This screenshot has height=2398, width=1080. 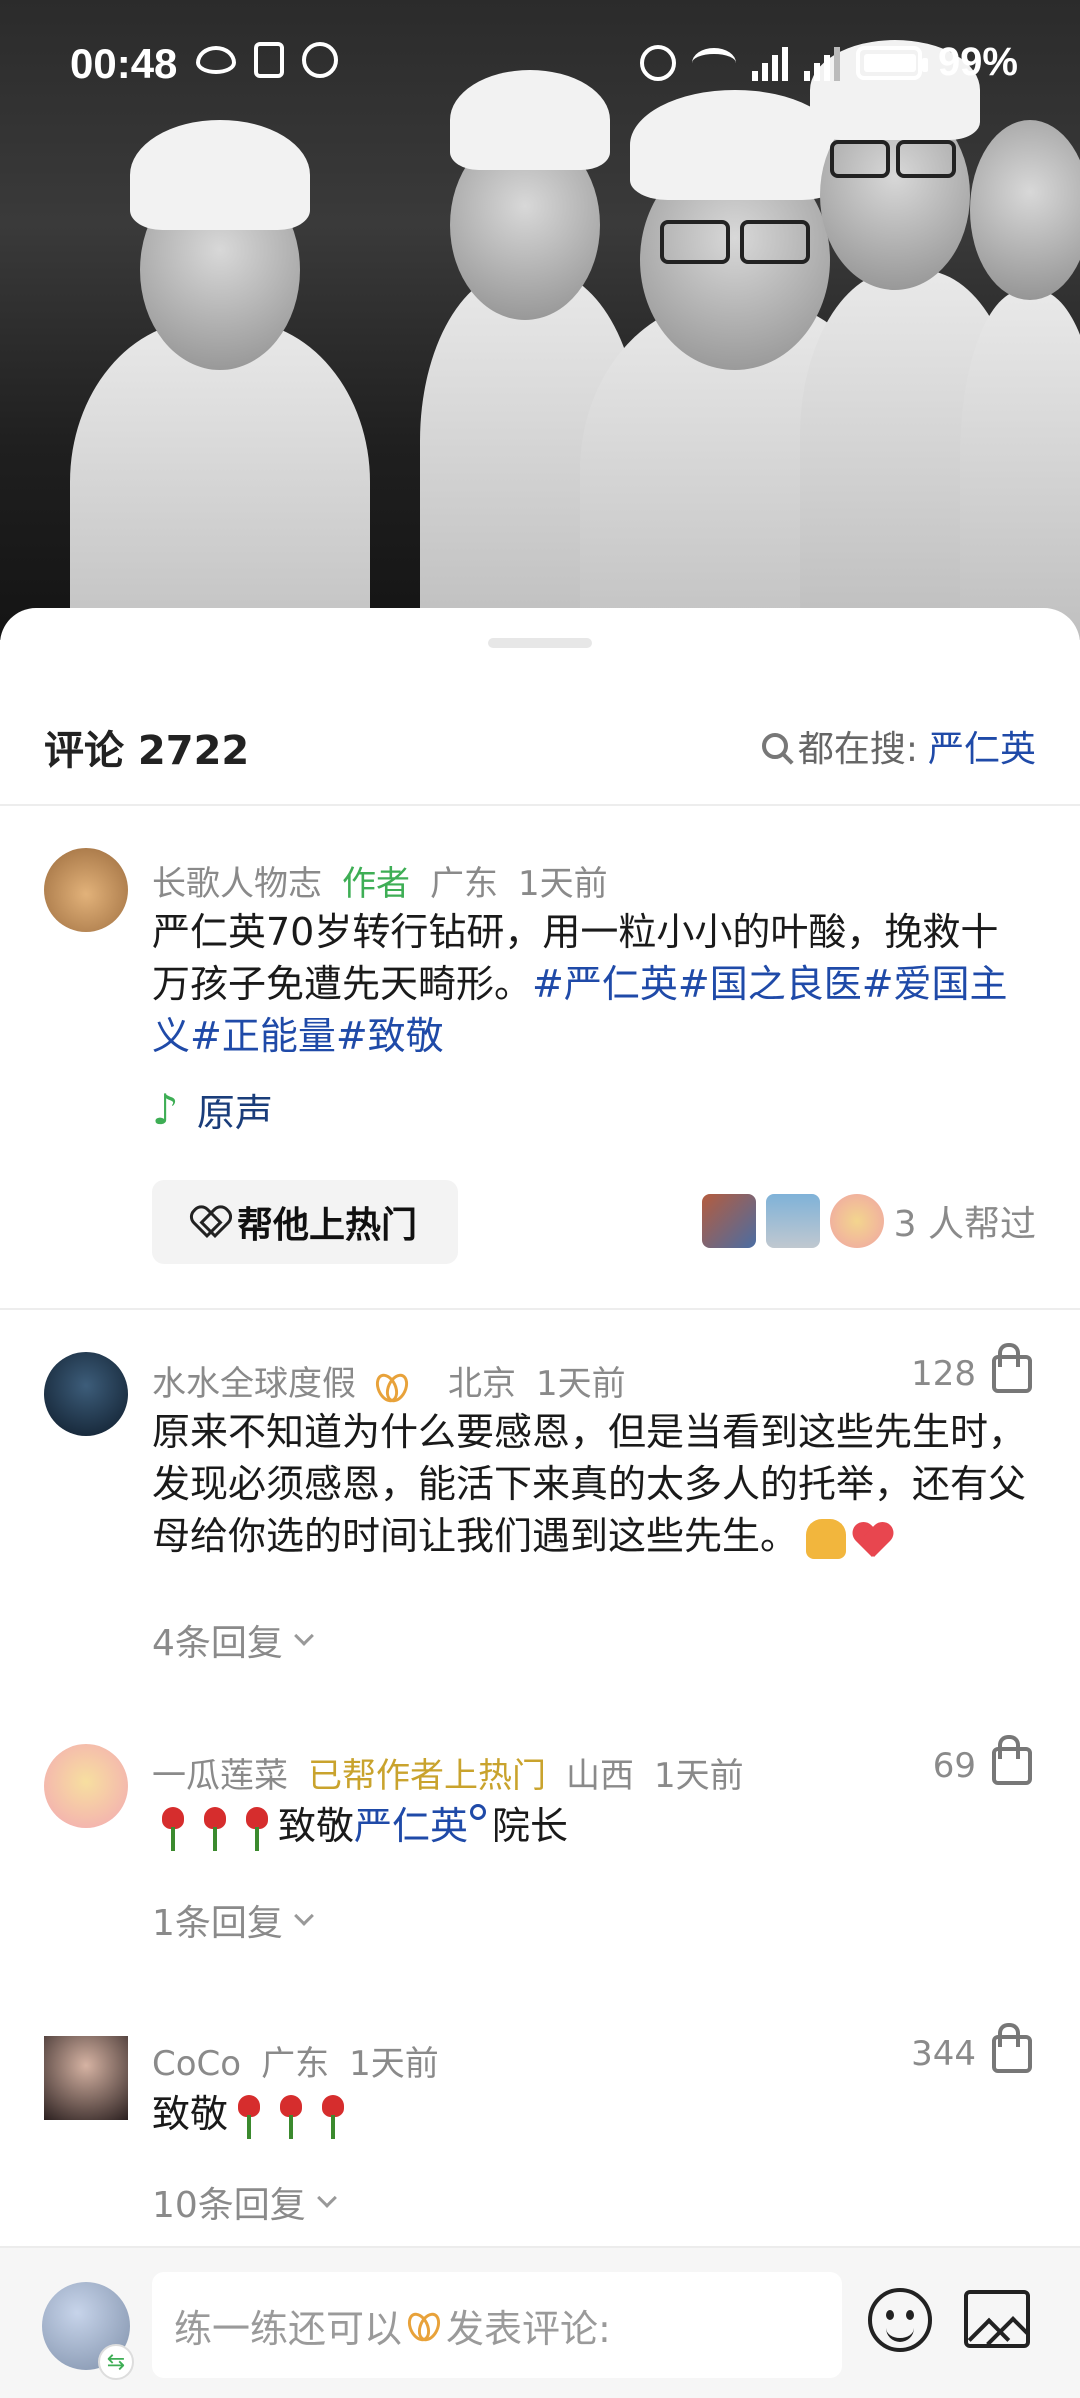 I want to click on pray-emoji-icon, so click(x=826, y=1538).